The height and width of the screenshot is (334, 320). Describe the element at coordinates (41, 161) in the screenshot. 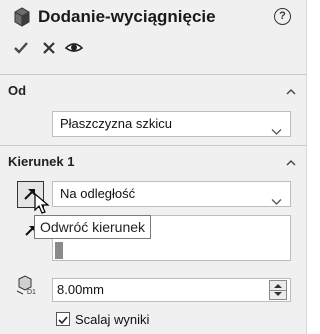

I see `direction1-section-title: Kierunek 1` at that location.